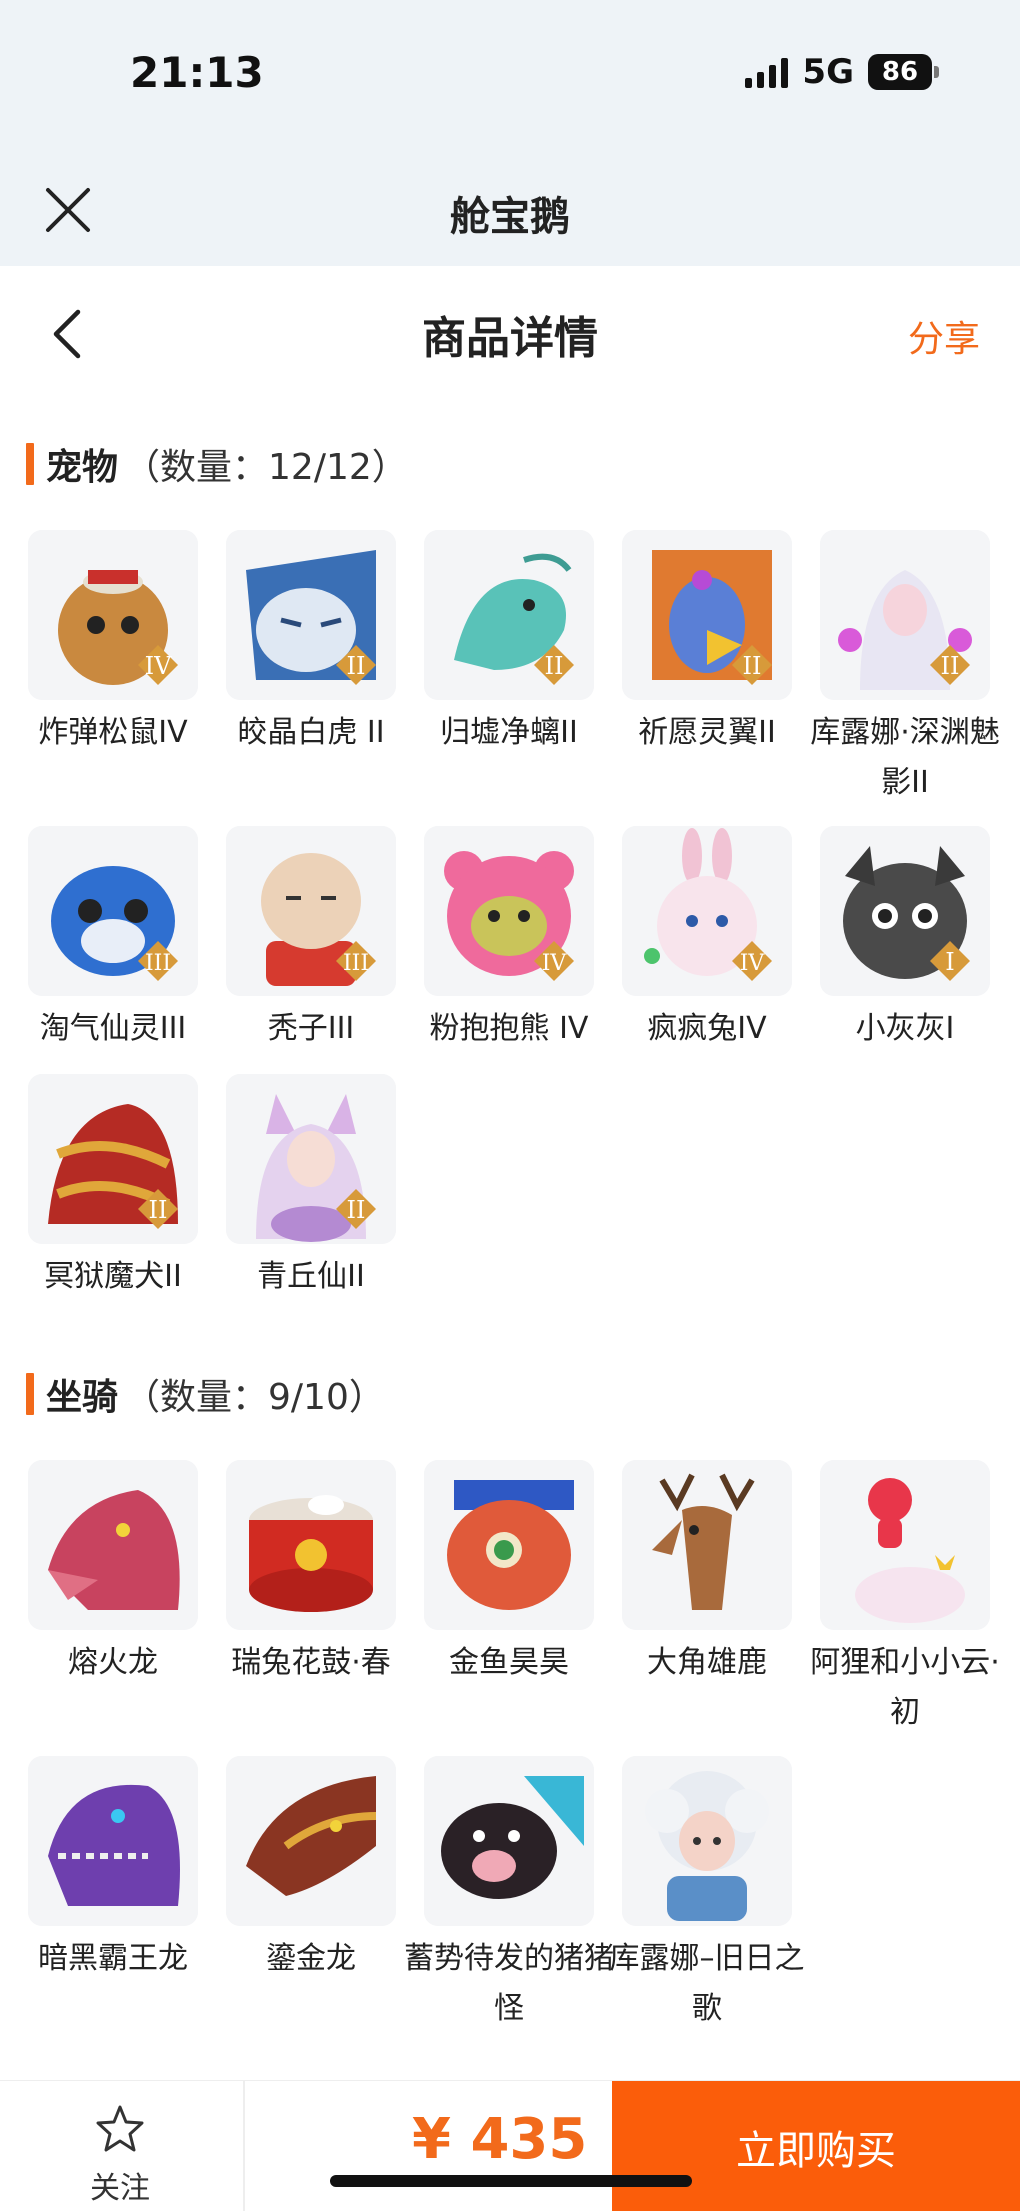  Describe the element at coordinates (266, 467) in the screenshot. I see `section-count: （数量：12/12）` at that location.